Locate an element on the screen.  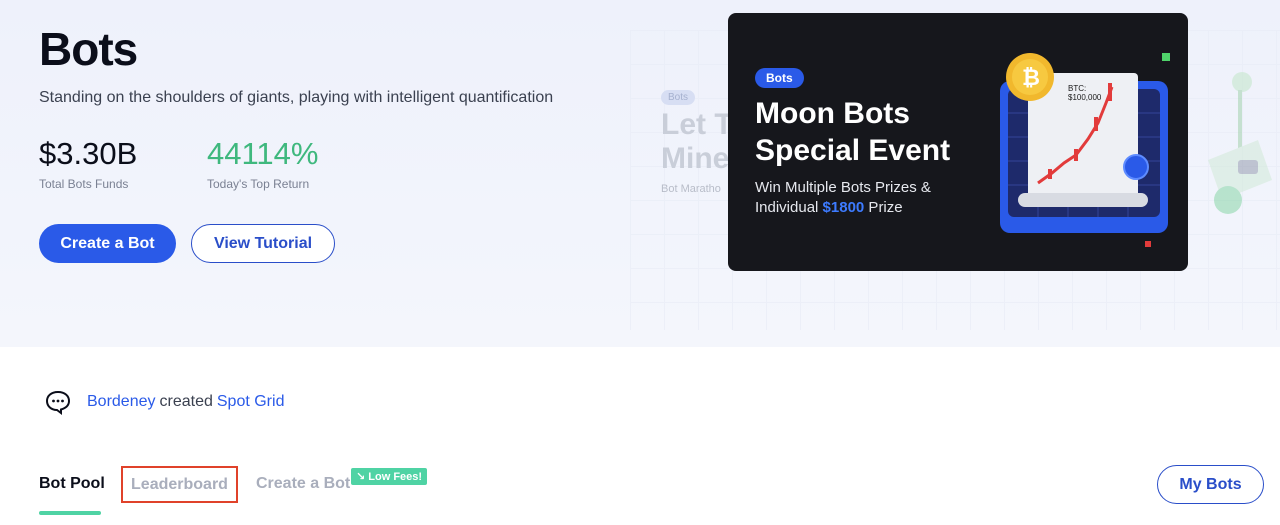
ghost-slide-subtitle: Bot Maratho is located at coordinates (691, 189).